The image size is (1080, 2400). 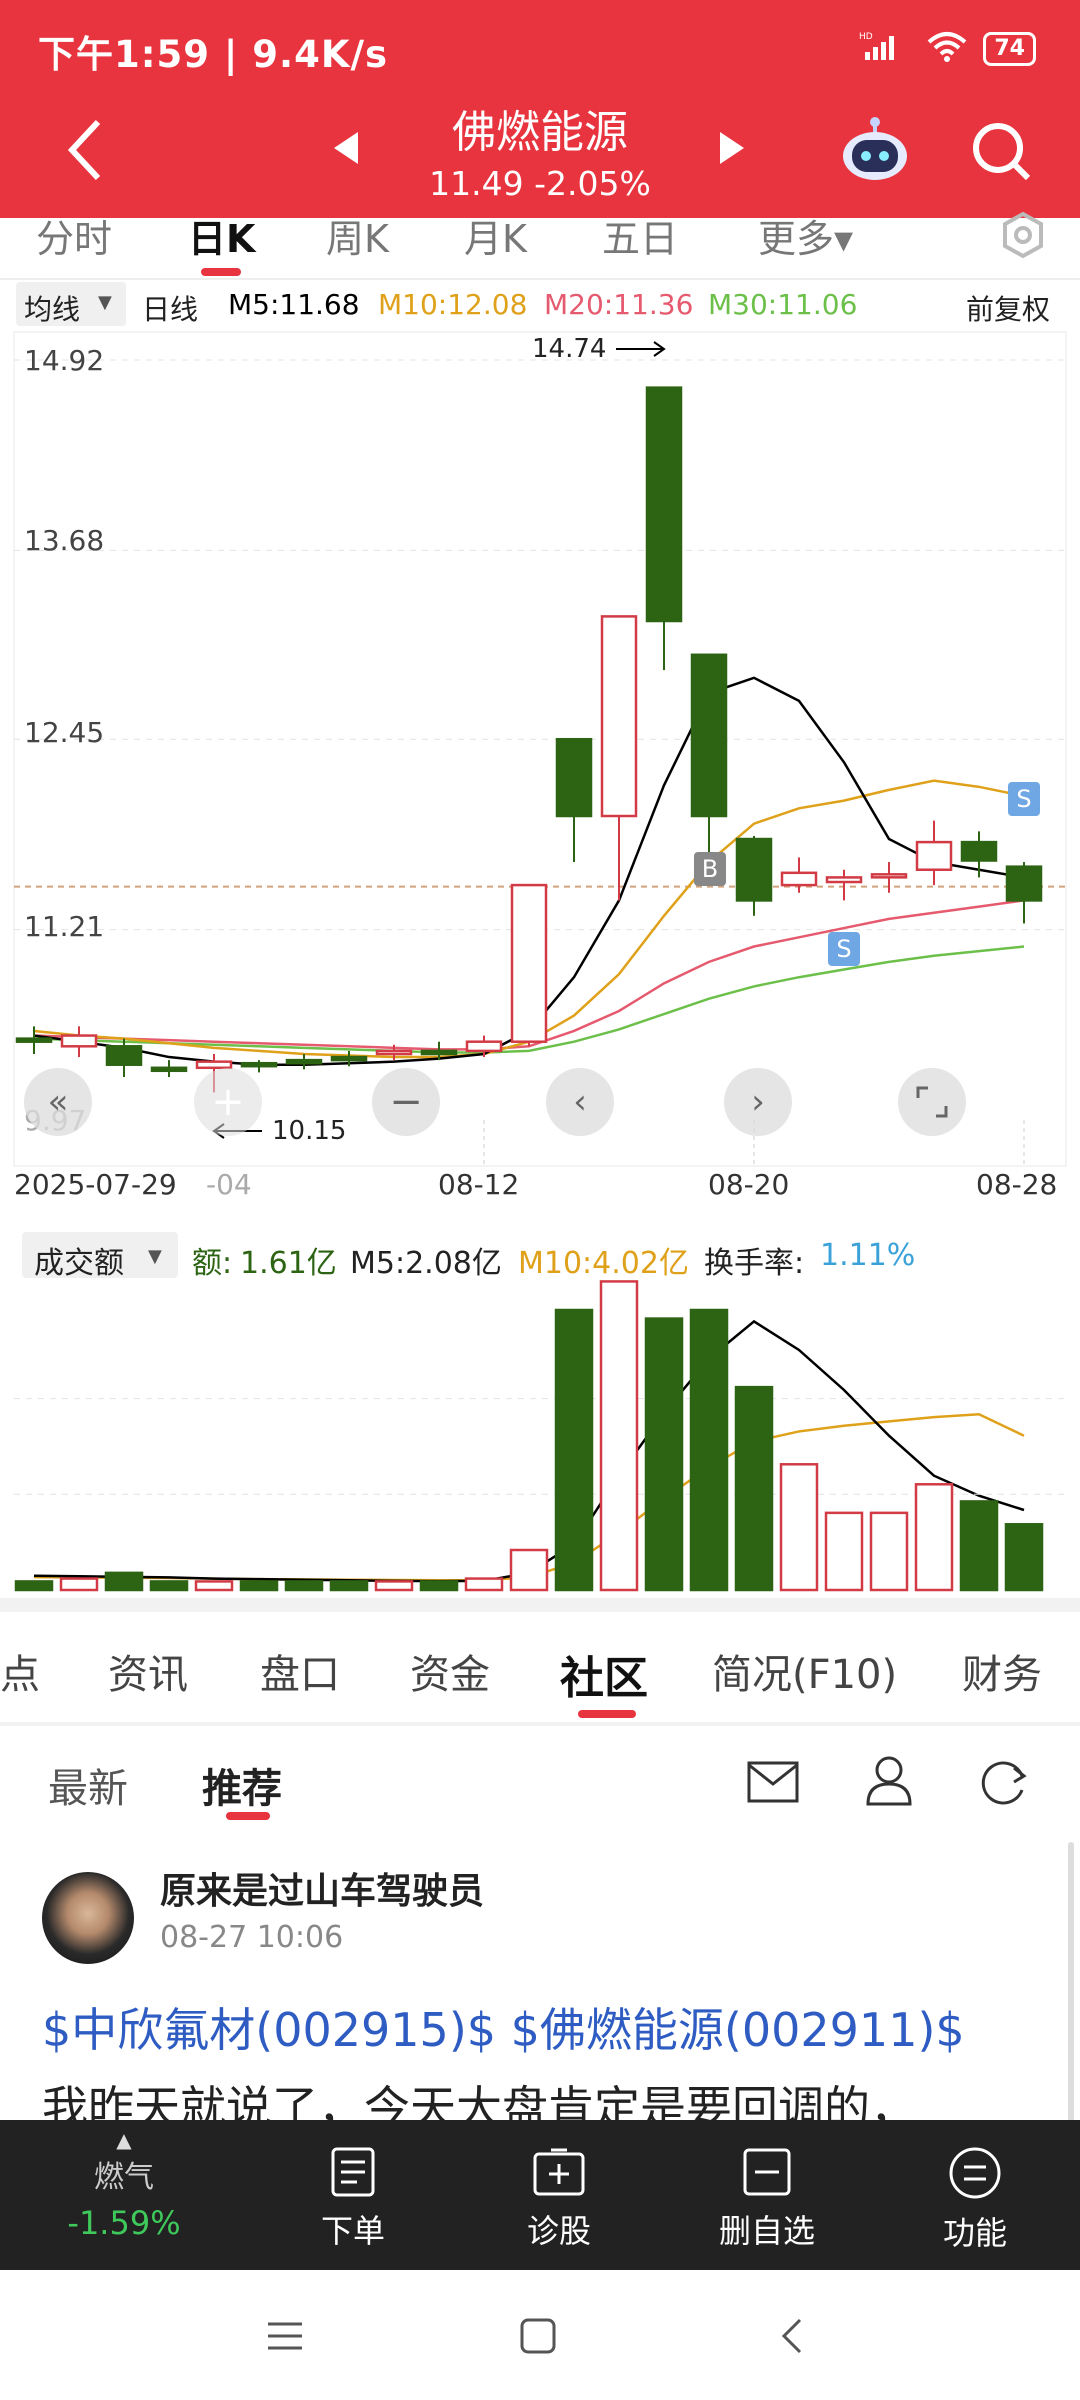 What do you see at coordinates (221, 235) in the screenshot?
I see `tab-daily-k: 日K` at bounding box center [221, 235].